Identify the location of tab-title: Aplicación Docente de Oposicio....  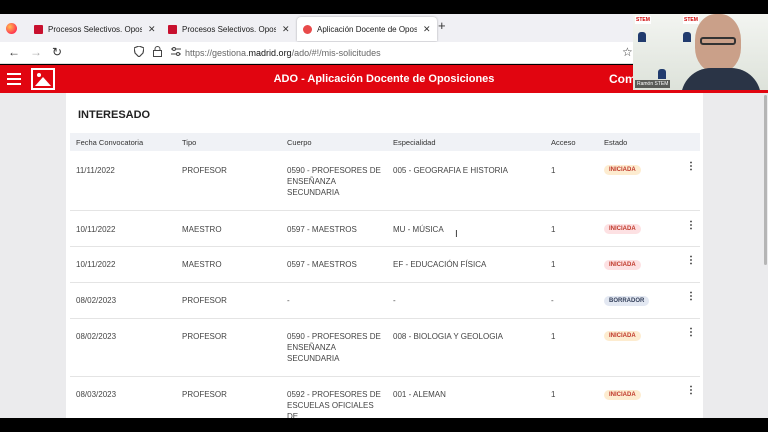
(367, 29).